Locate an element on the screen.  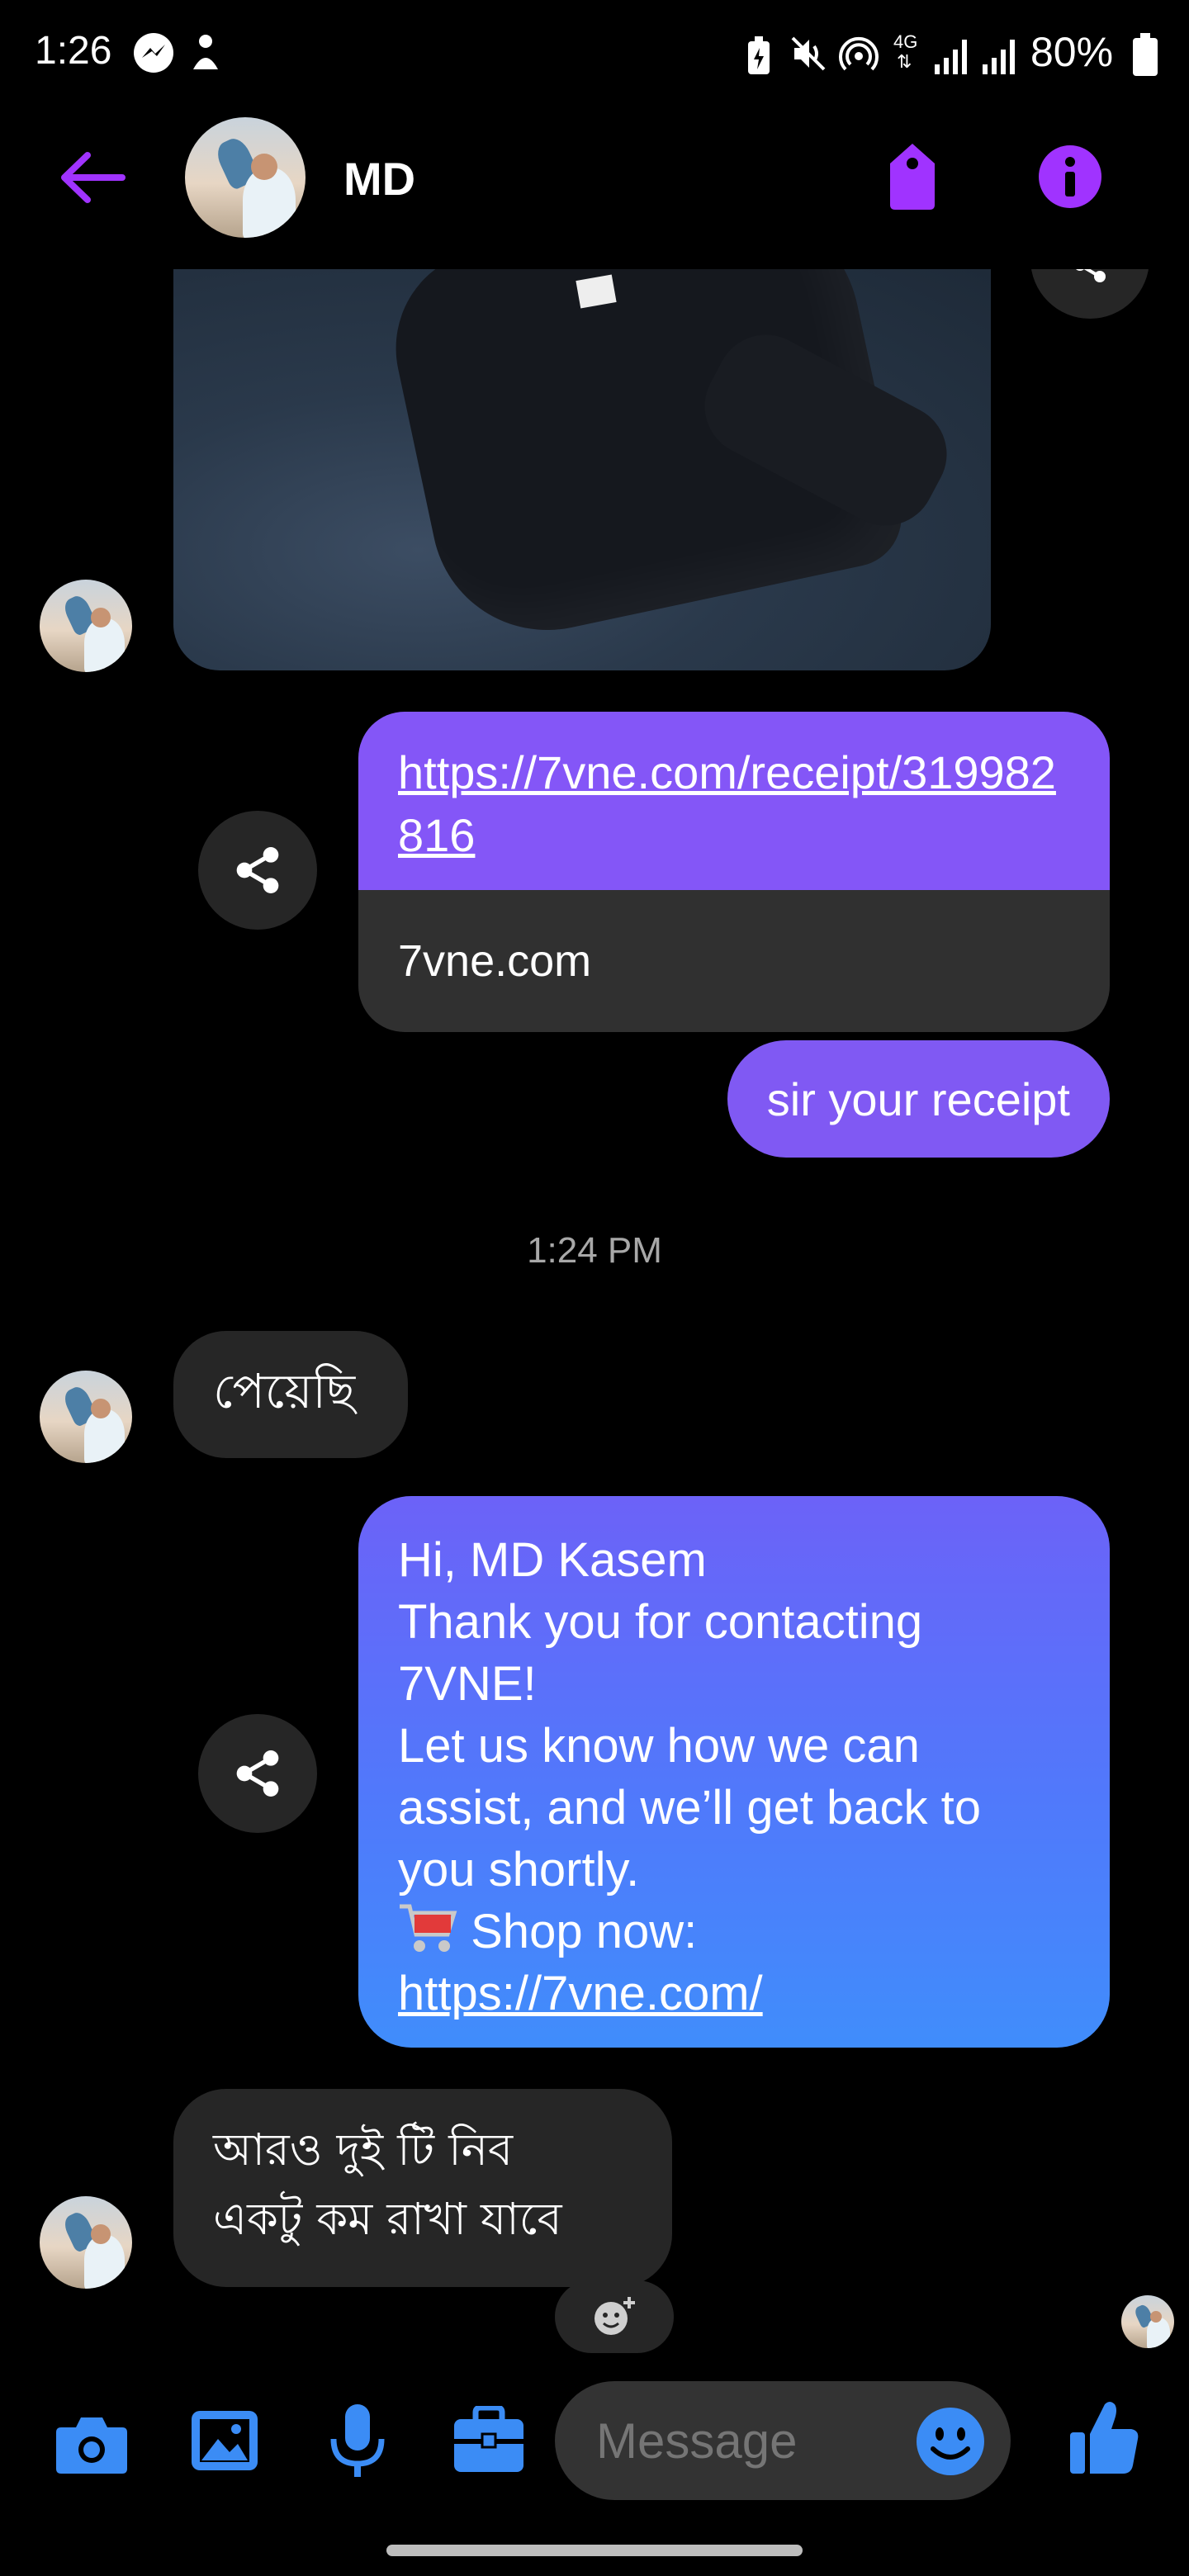
tag-icon is located at coordinates (912, 175).